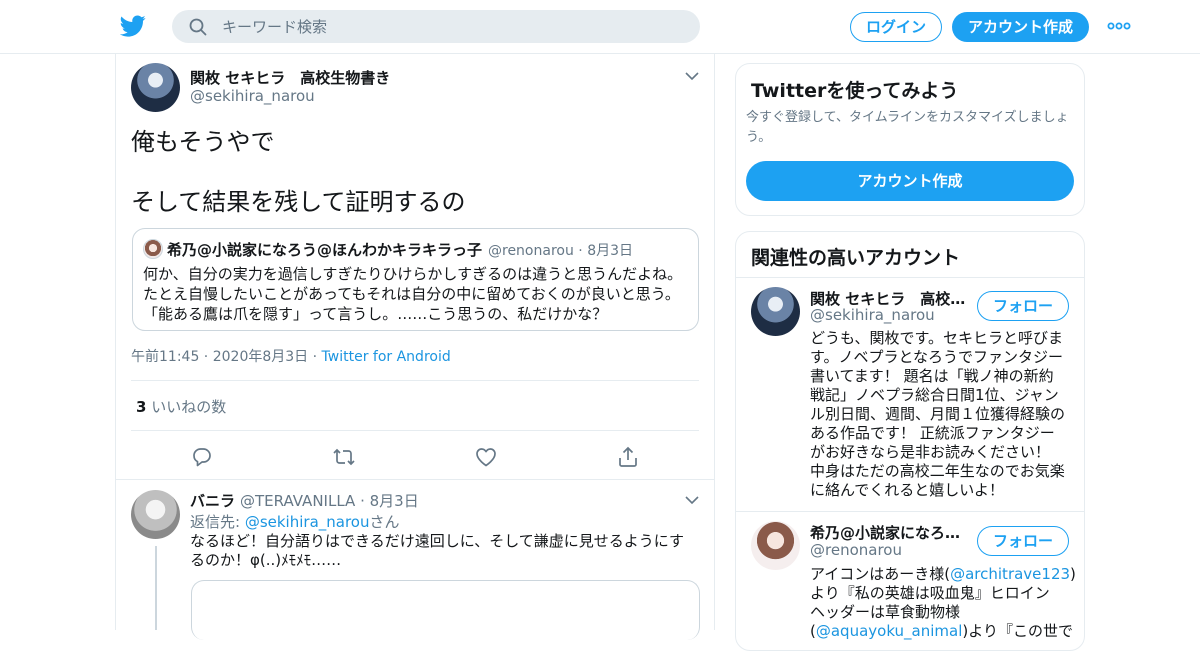  Describe the element at coordinates (297, 501) in the screenshot. I see `reply-author-handle: @TERAVANILLA` at that location.